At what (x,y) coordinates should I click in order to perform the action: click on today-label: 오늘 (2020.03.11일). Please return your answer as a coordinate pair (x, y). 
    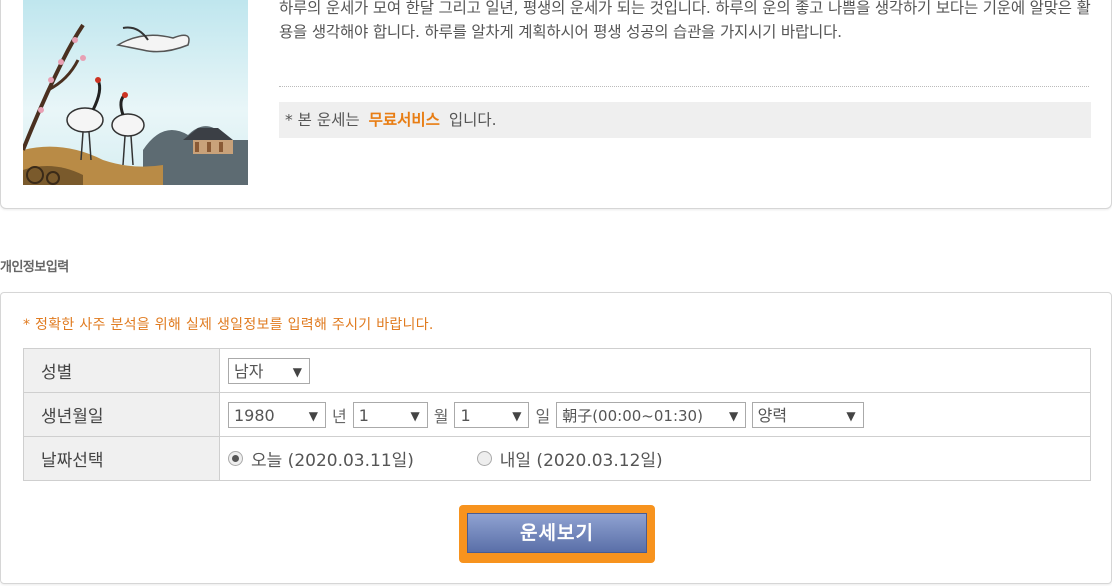
    Looking at the image, I should click on (332, 458).